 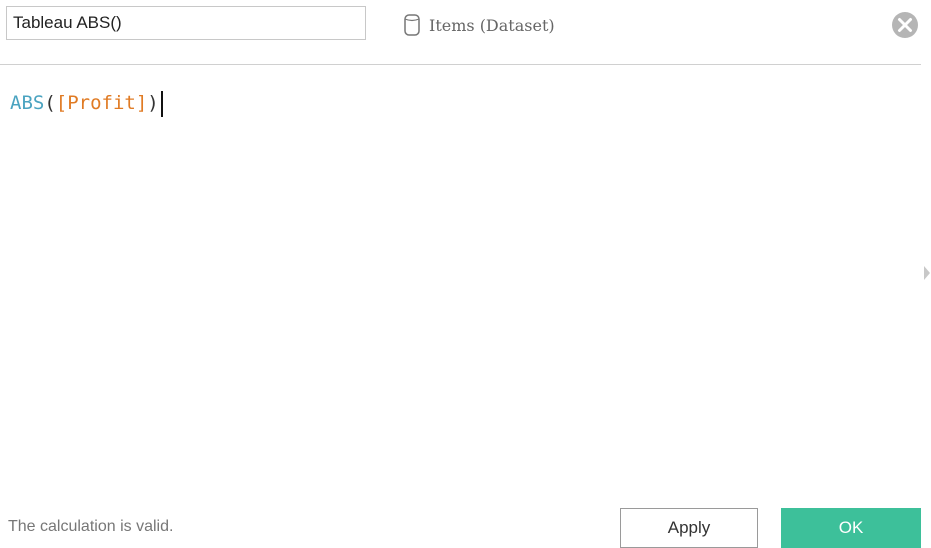 I want to click on formula-function-token: ABS, so click(x=27, y=103).